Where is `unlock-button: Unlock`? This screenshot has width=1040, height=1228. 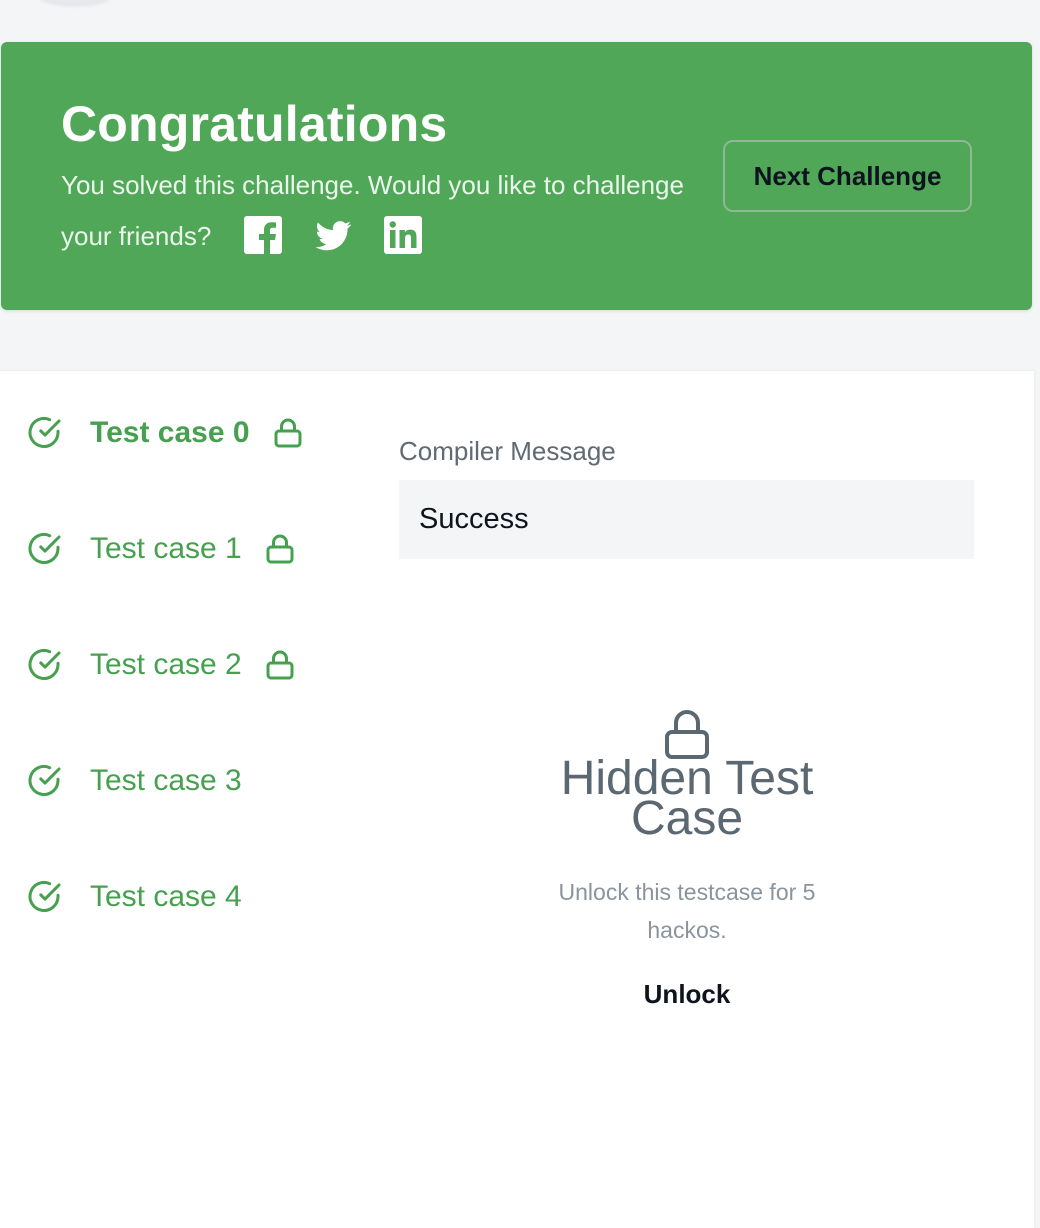
unlock-button: Unlock is located at coordinates (687, 994).